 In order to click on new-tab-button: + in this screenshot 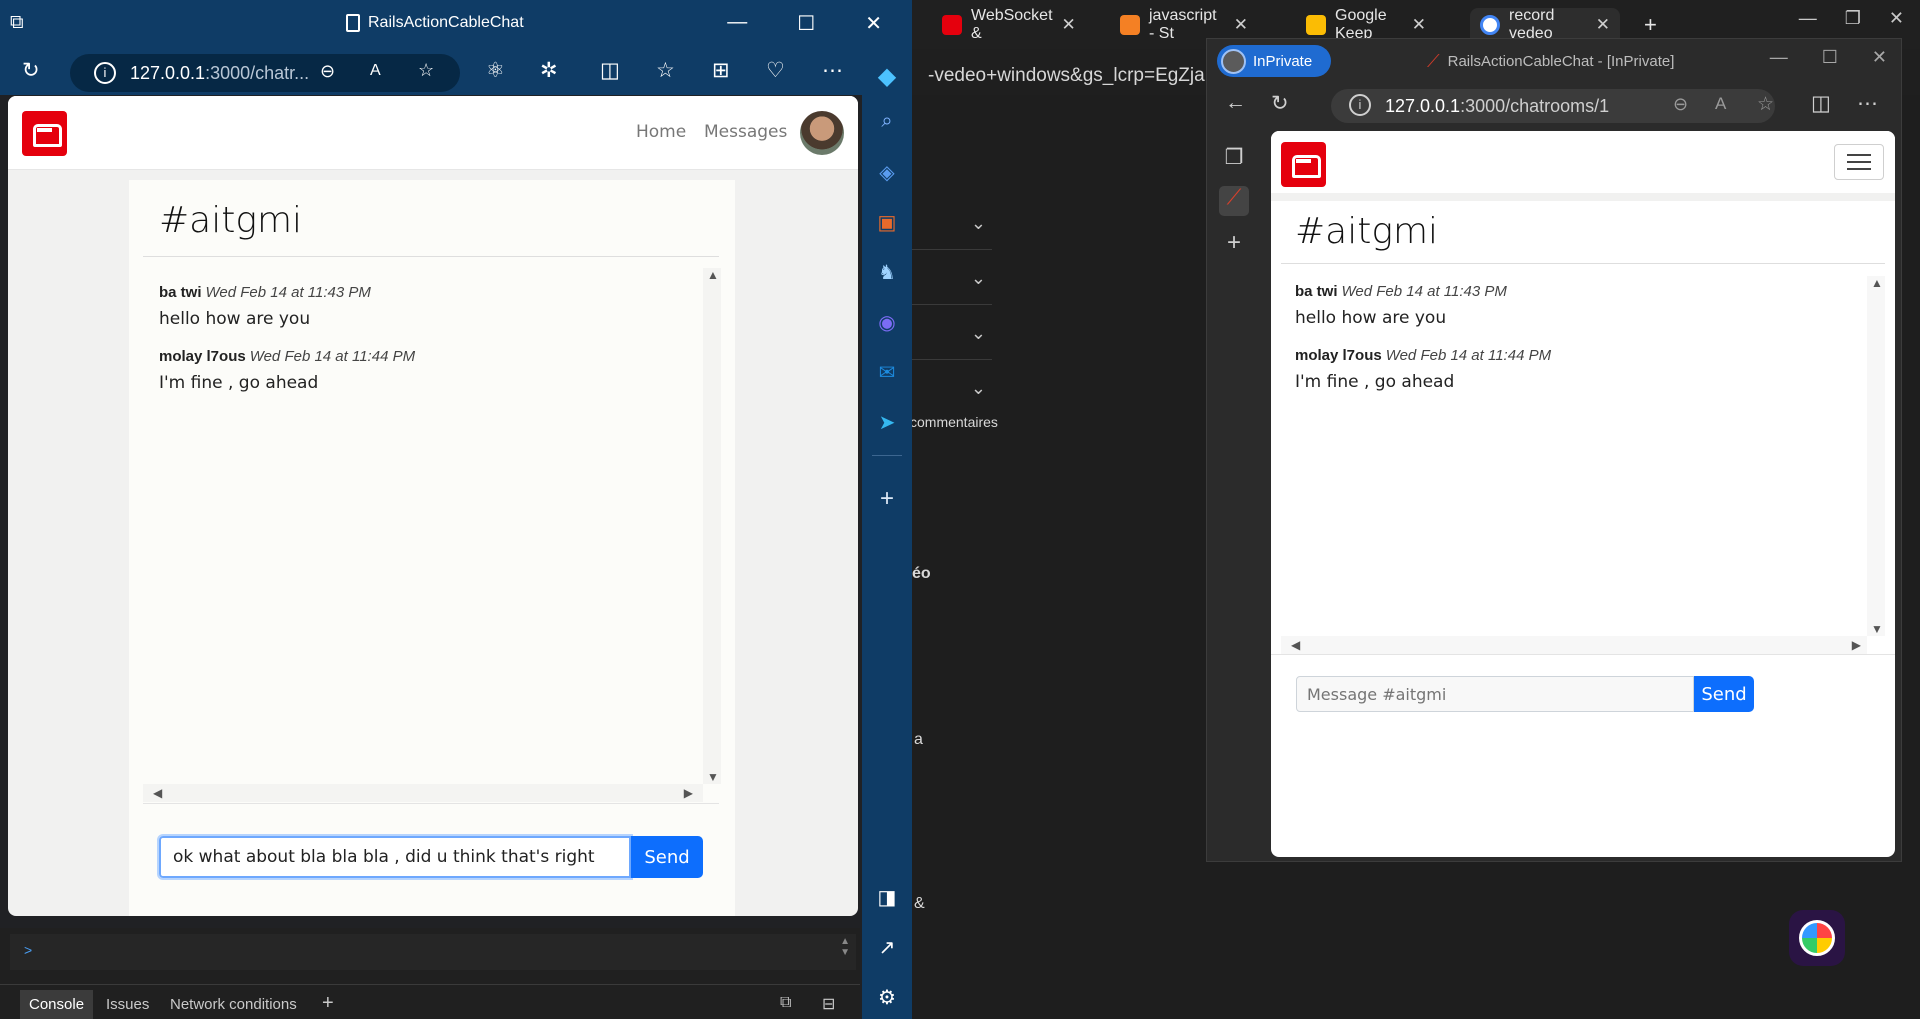, I will do `click(1650, 25)`.